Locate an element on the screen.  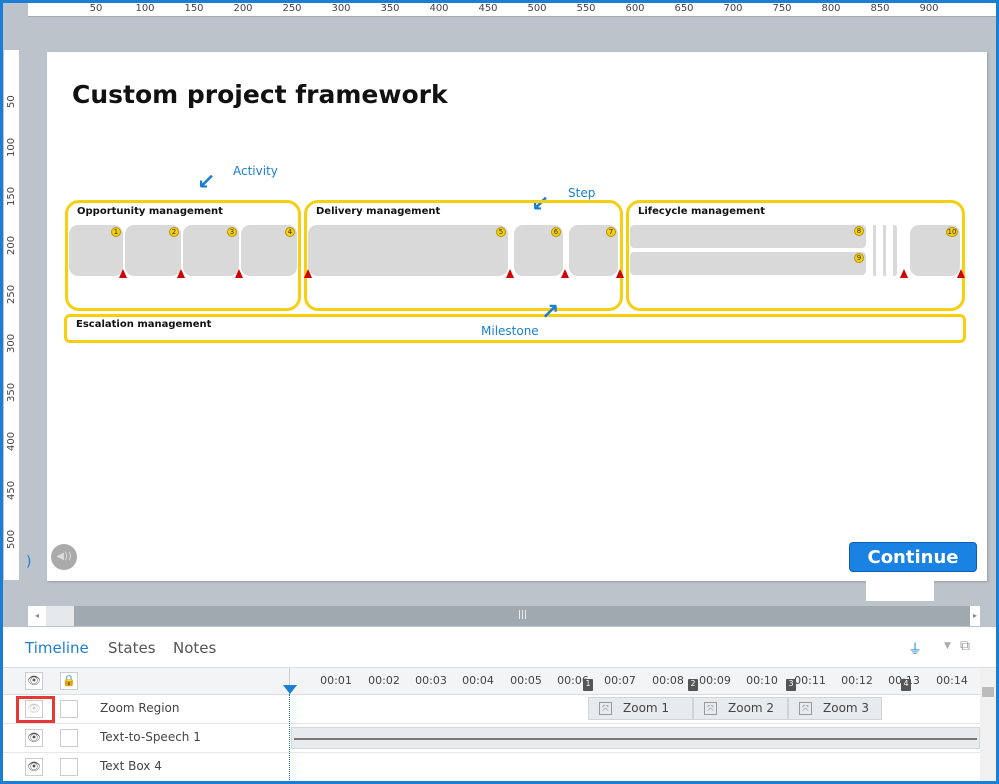
fit-timeline-icon: ⏚ is located at coordinates (915, 649).